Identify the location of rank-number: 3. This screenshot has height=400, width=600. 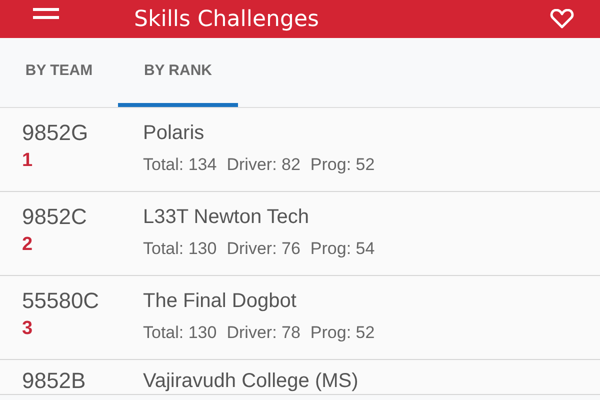
(28, 329).